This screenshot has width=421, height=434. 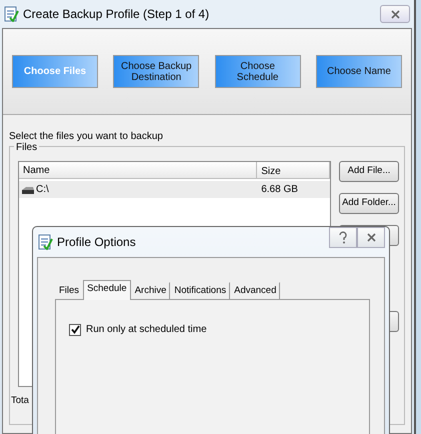 I want to click on file-row: C:\ 6.68 GB, so click(x=174, y=189).